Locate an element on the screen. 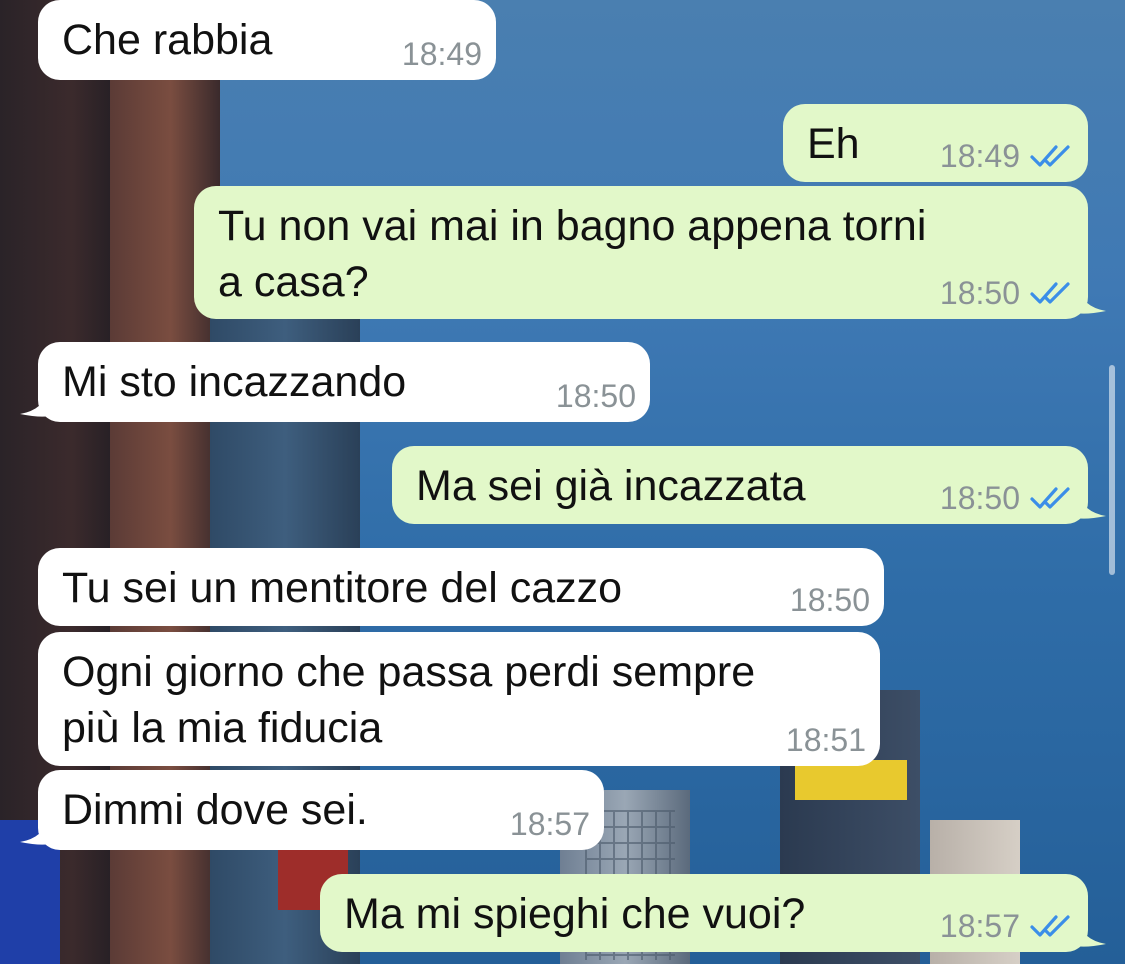 The height and width of the screenshot is (964, 1125). incoming-message: Che rabbia 18:49 is located at coordinates (267, 40).